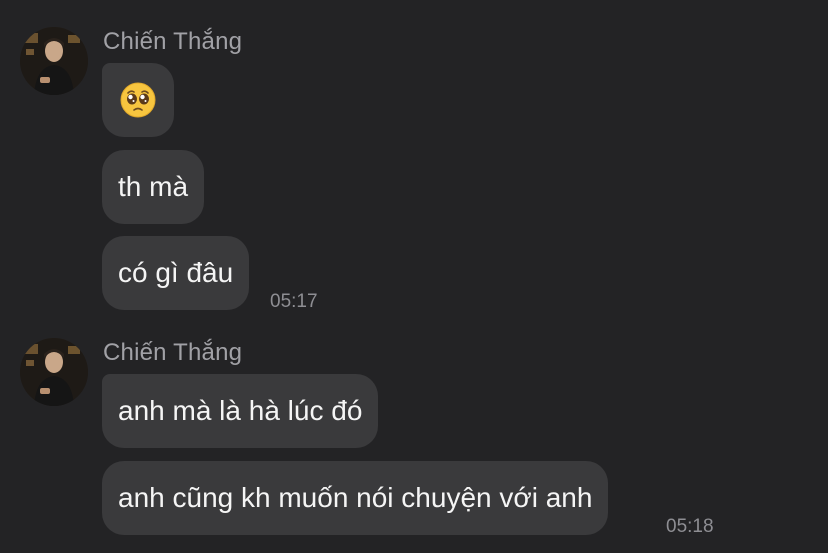 Image resolution: width=828 pixels, height=553 pixels. I want to click on message-bubble: th mà, so click(153, 187).